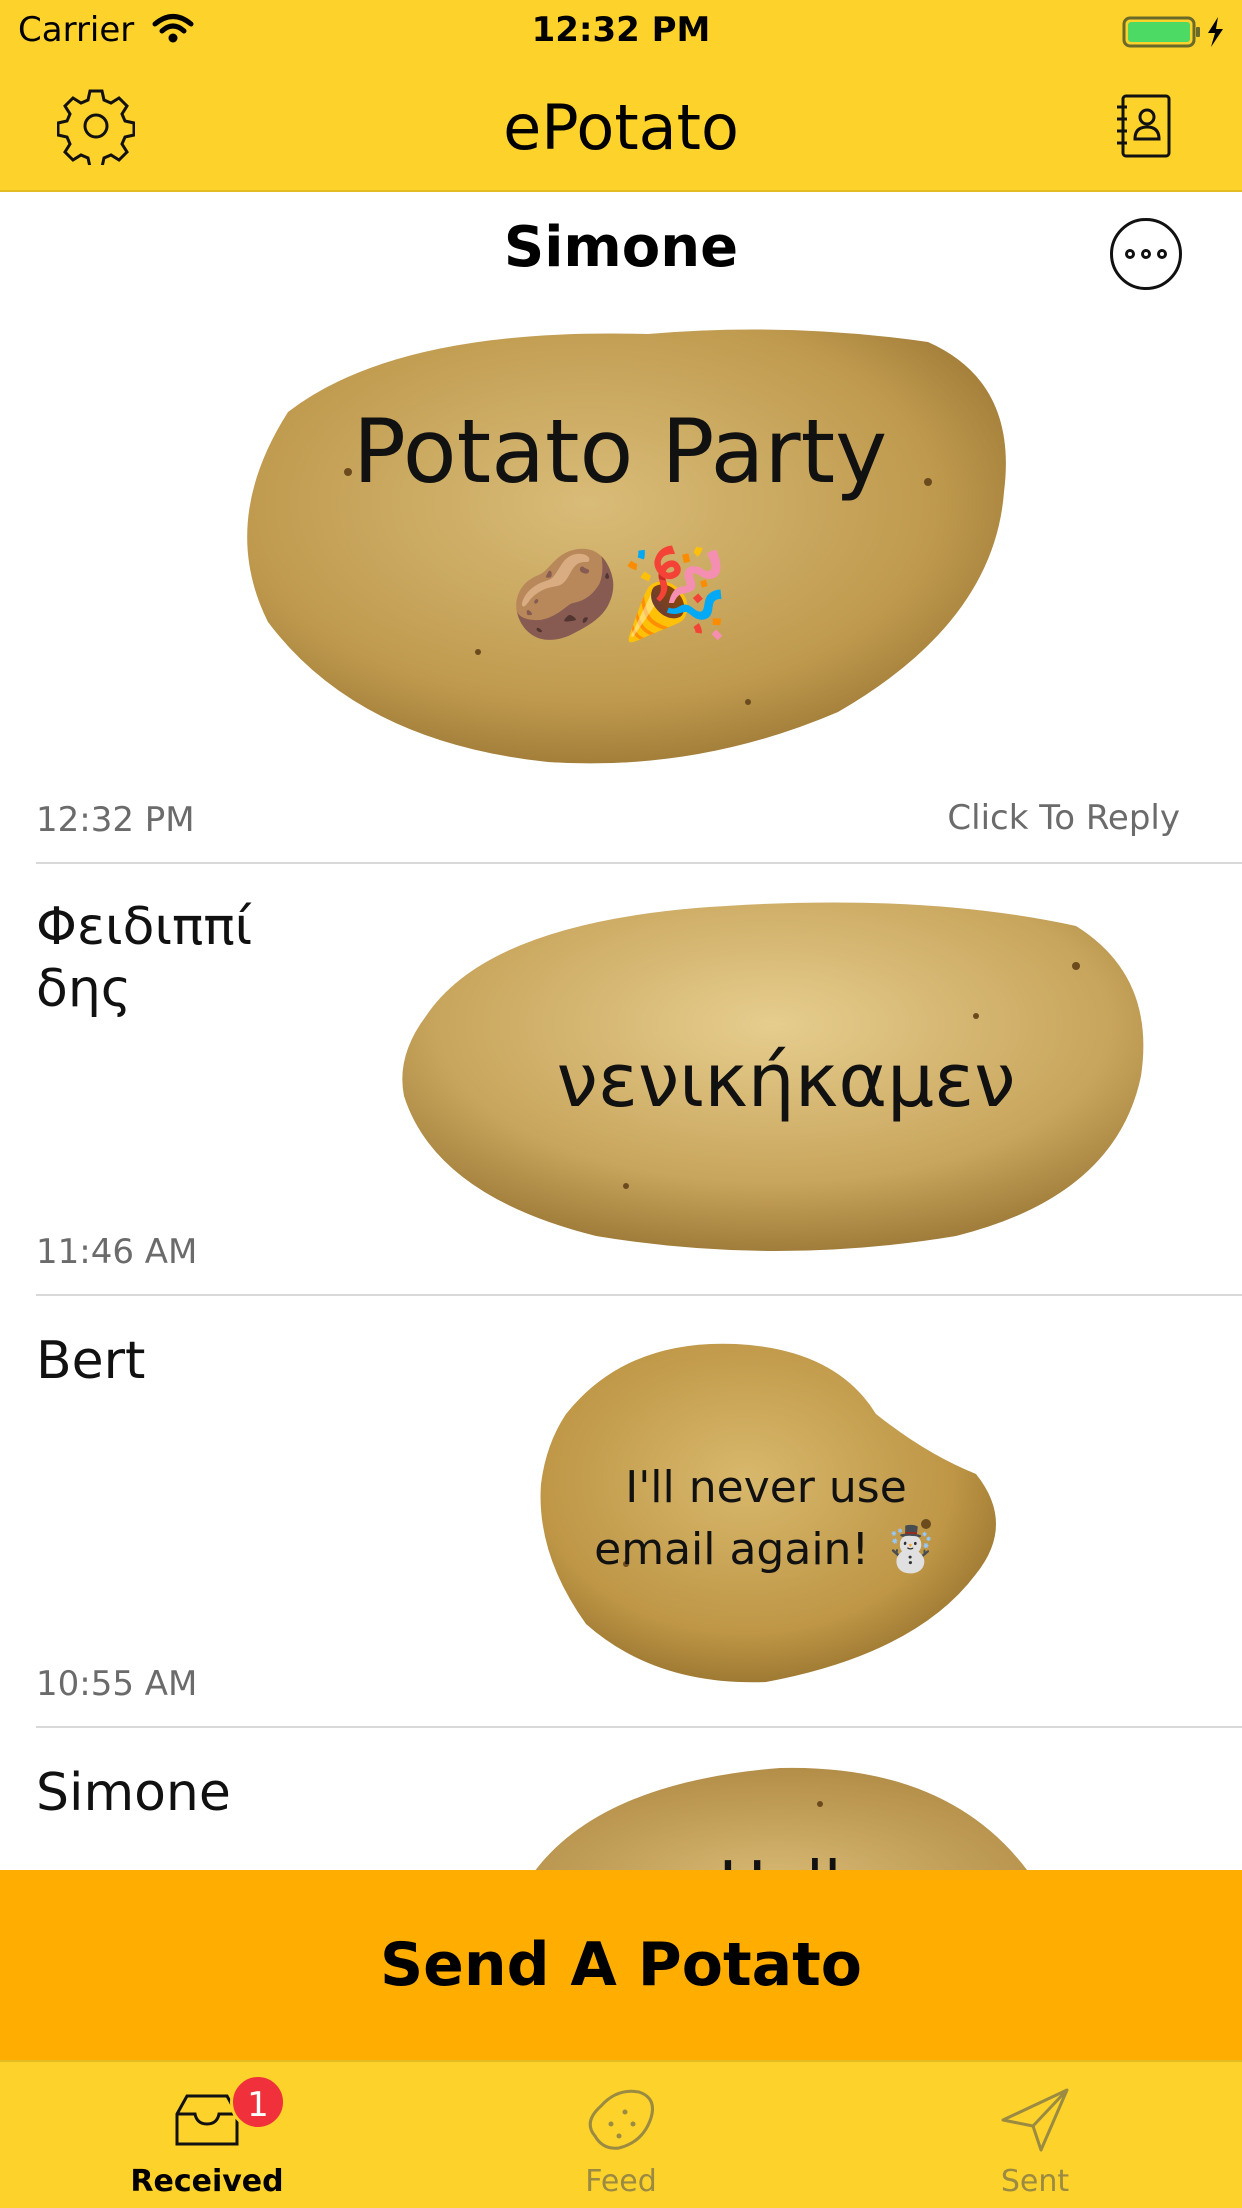 The height and width of the screenshot is (2208, 1242). What do you see at coordinates (786, 1081) in the screenshot?
I see `message-text: νενικήκαμεν` at bounding box center [786, 1081].